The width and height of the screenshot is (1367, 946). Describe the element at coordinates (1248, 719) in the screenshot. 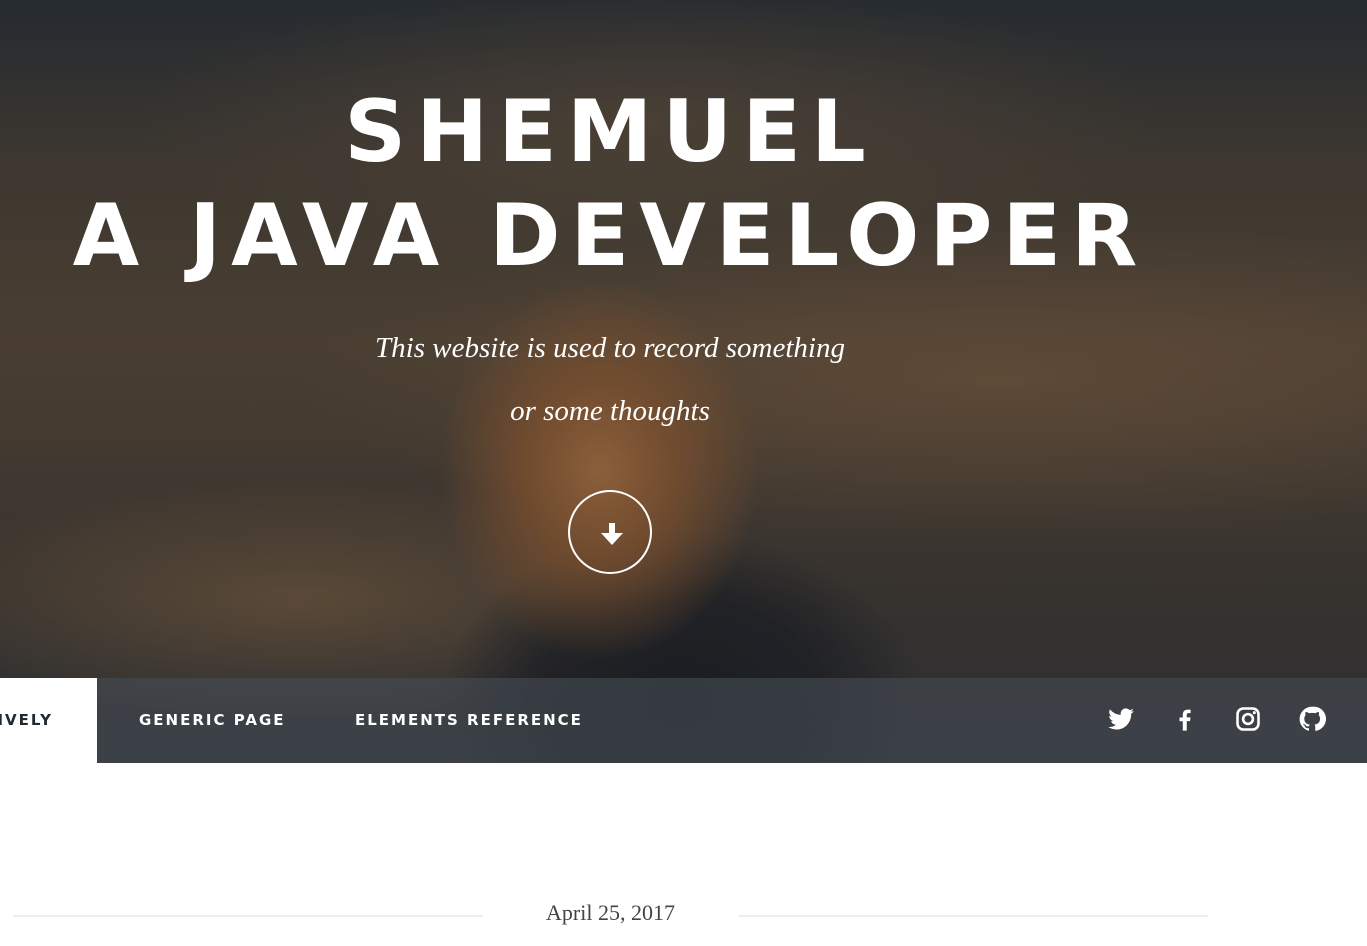

I see `instagram-icon` at that location.